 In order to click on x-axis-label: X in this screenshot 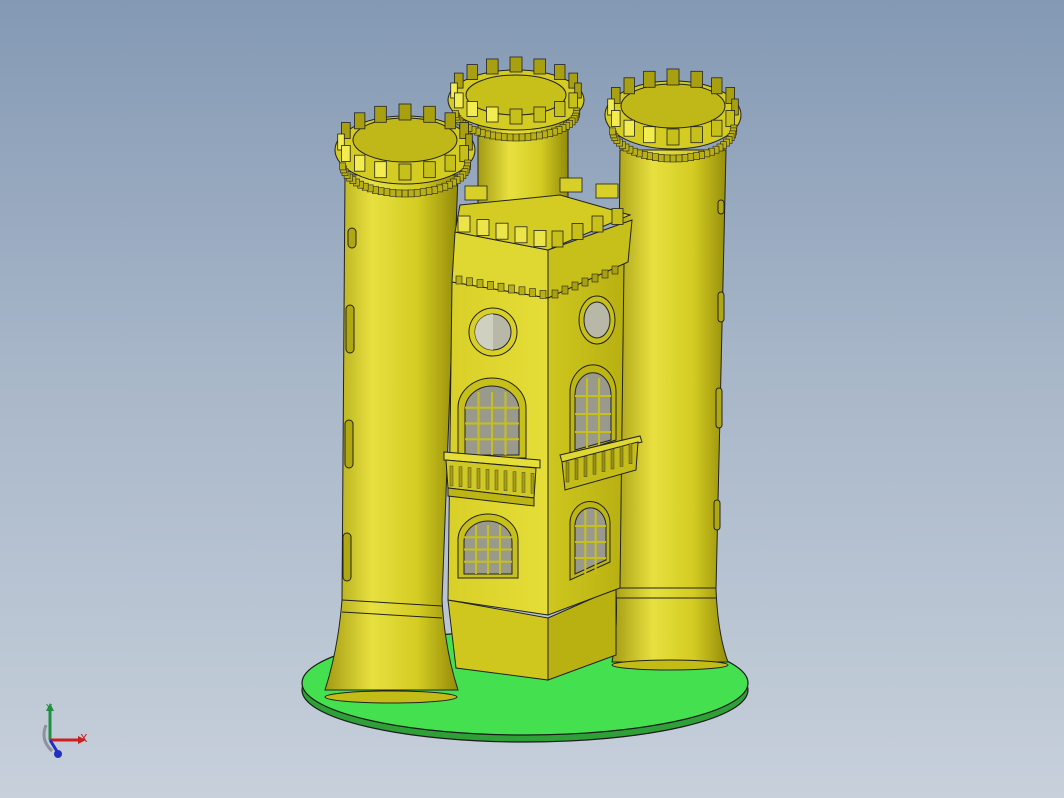, I will do `click(84, 738)`.